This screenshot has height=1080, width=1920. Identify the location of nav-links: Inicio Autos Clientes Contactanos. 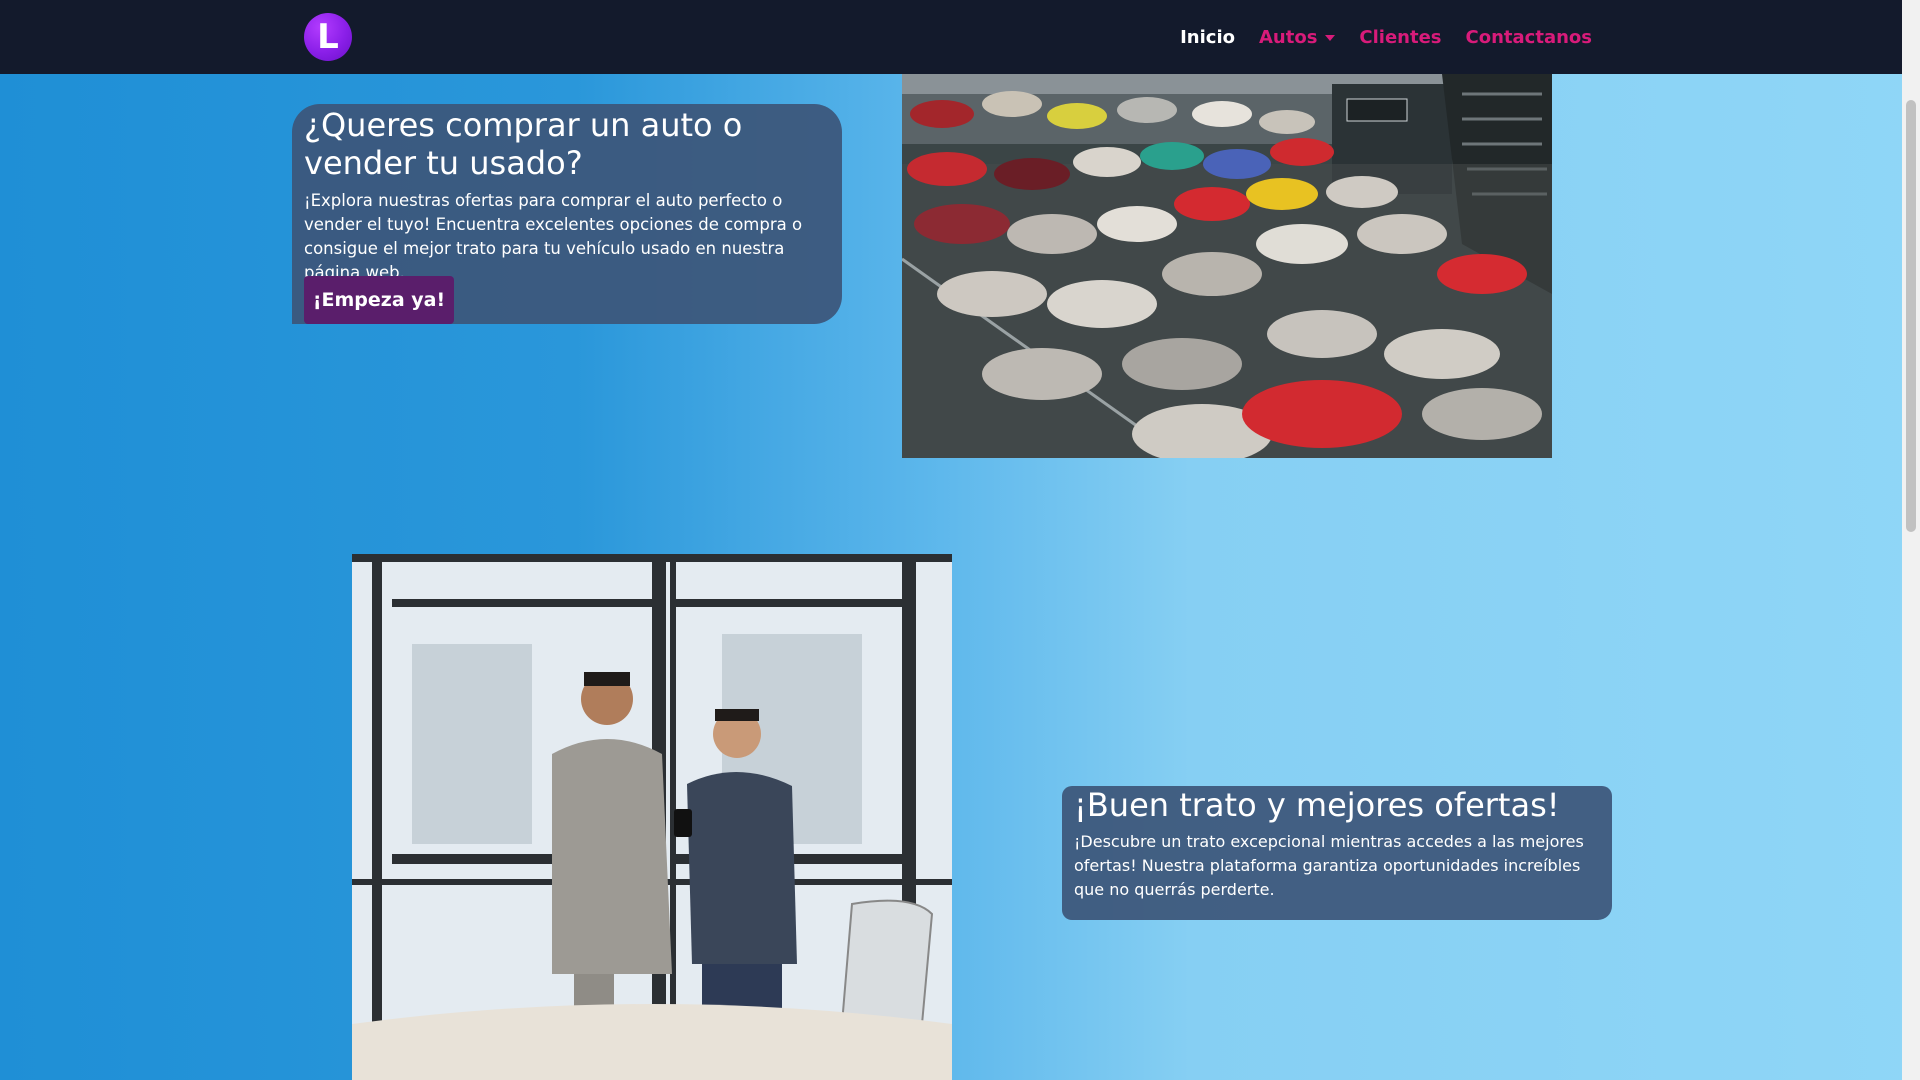
(1386, 37).